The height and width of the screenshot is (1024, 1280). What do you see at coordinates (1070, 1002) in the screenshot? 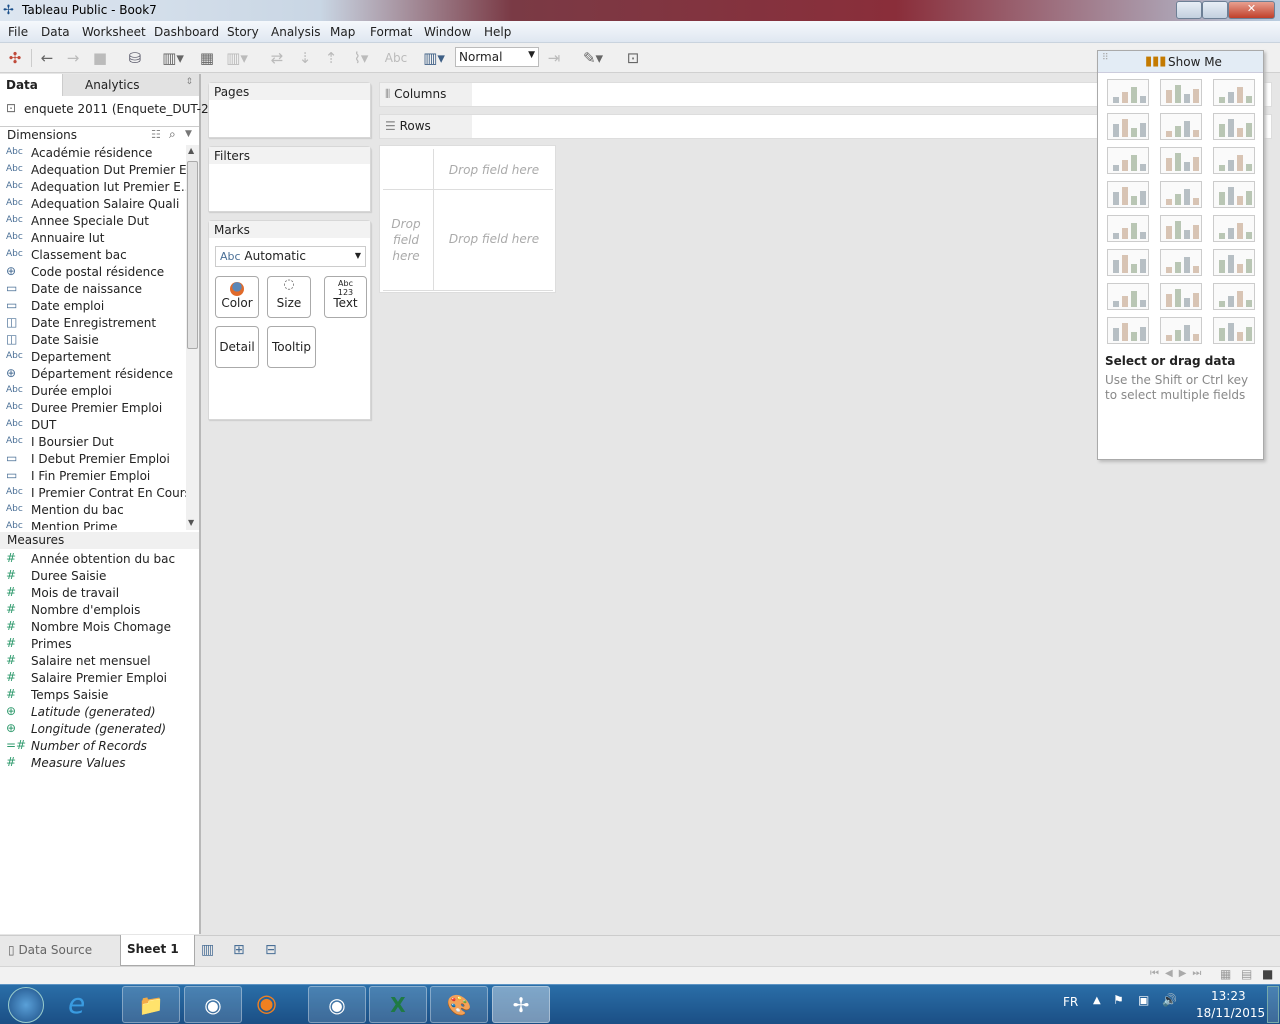
I see `language-indicator: FR` at bounding box center [1070, 1002].